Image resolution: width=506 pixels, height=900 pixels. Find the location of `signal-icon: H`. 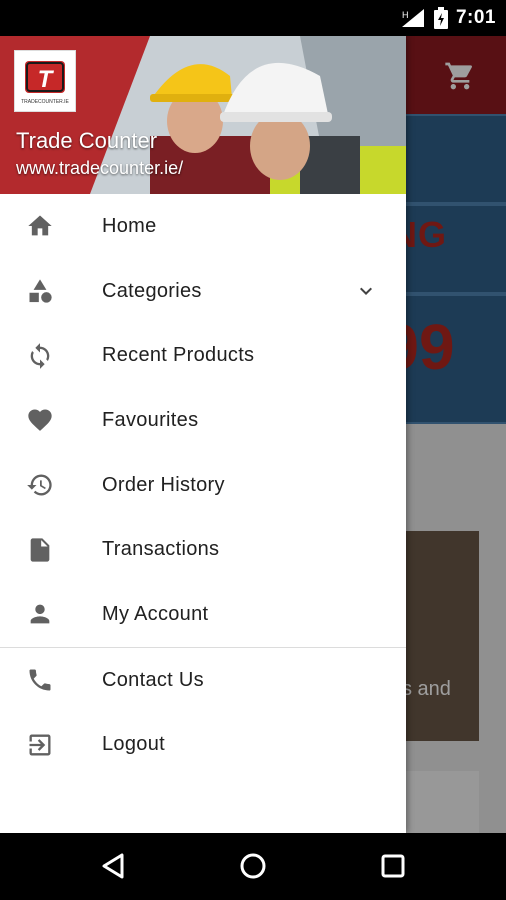

signal-icon: H is located at coordinates (412, 18).